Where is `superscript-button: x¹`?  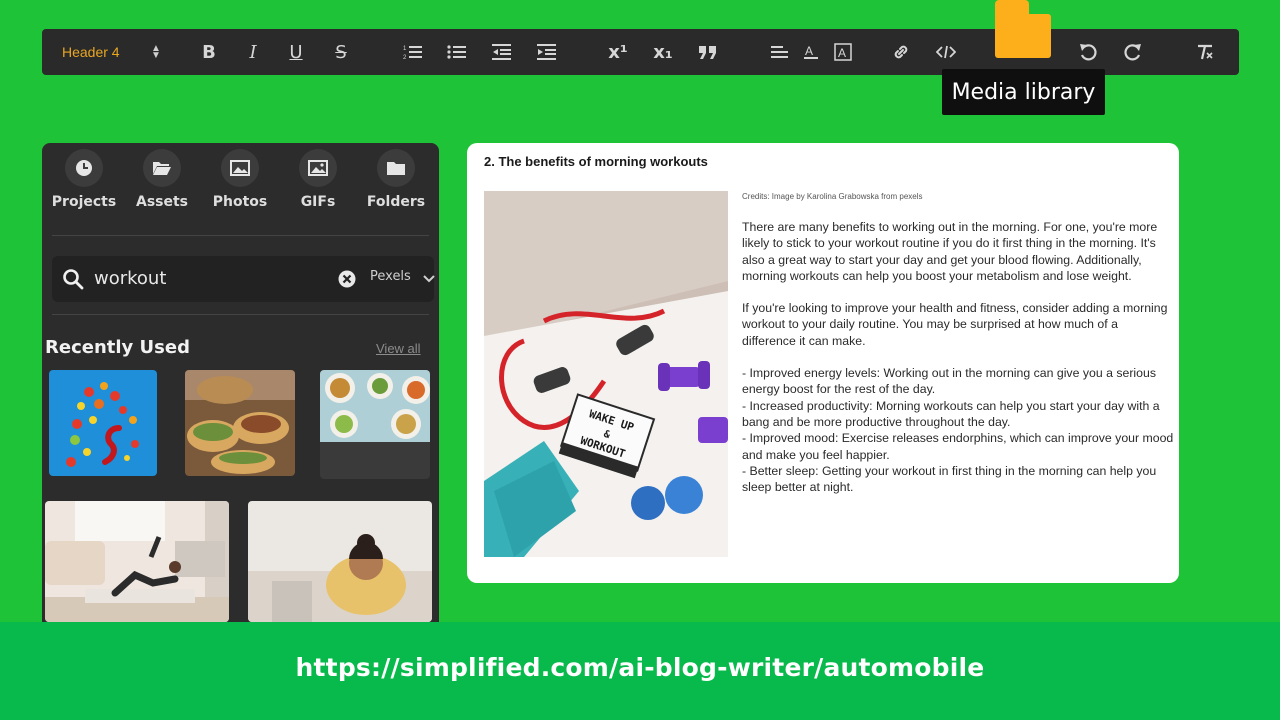 superscript-button: x¹ is located at coordinates (618, 52).